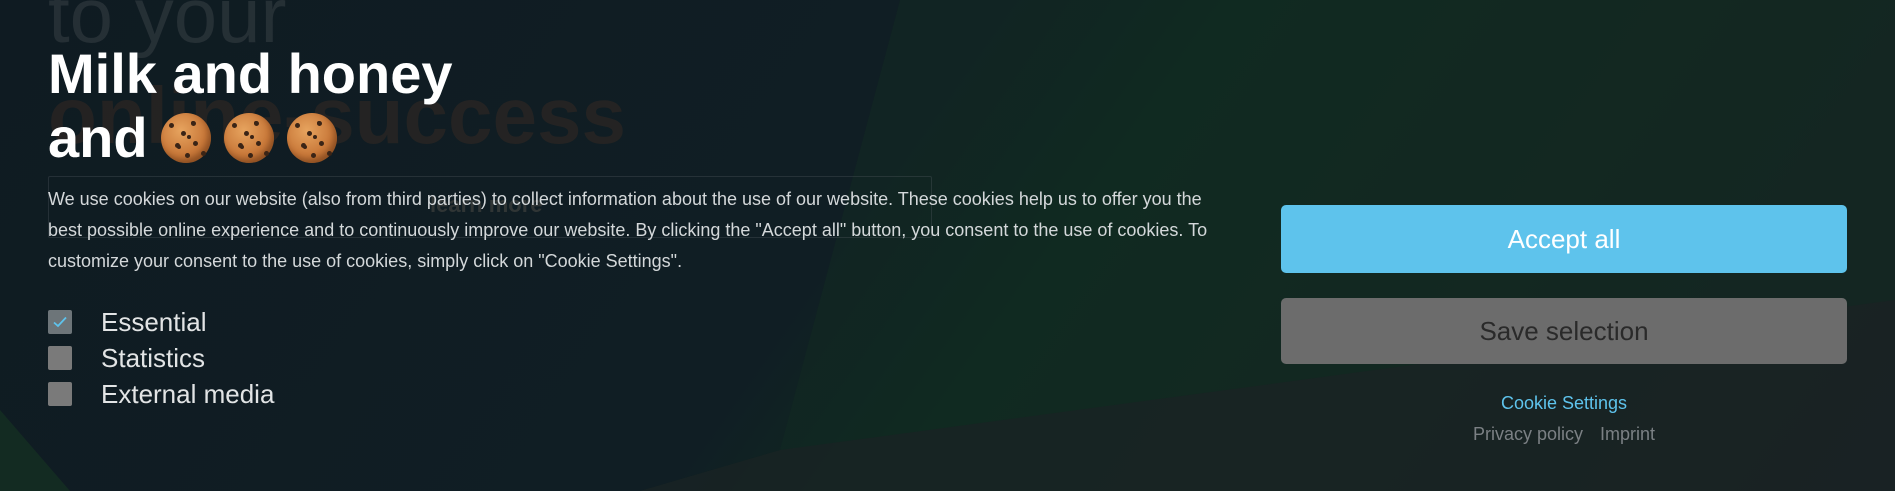 The height and width of the screenshot is (491, 1895). I want to click on legal-links: Privacy policy Imprint, so click(1564, 434).